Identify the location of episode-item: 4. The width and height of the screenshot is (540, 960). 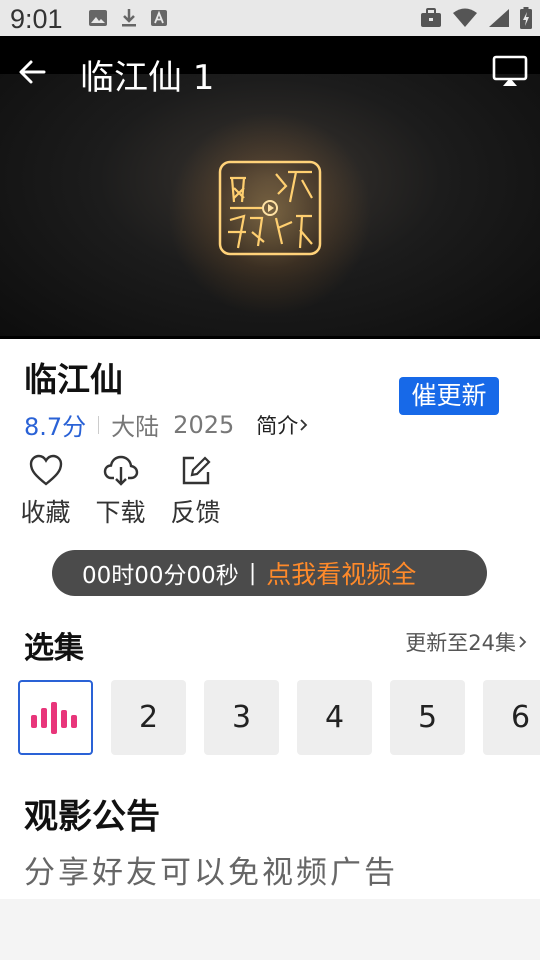
(334, 717).